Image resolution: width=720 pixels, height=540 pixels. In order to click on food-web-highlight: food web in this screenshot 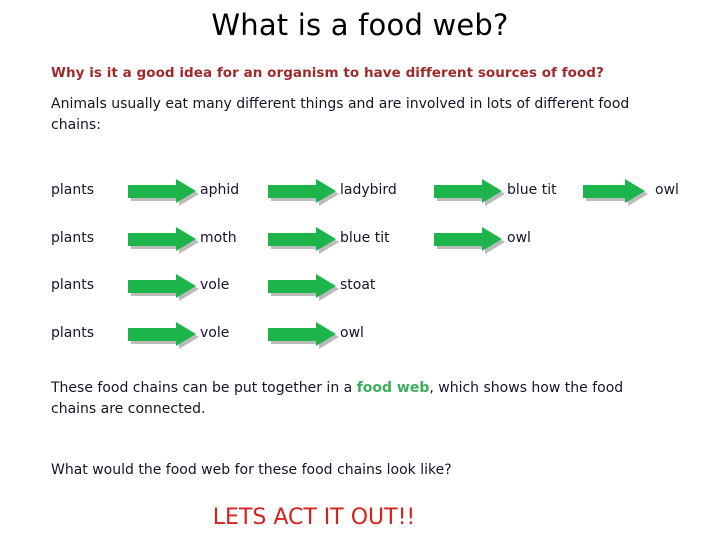, I will do `click(393, 388)`.